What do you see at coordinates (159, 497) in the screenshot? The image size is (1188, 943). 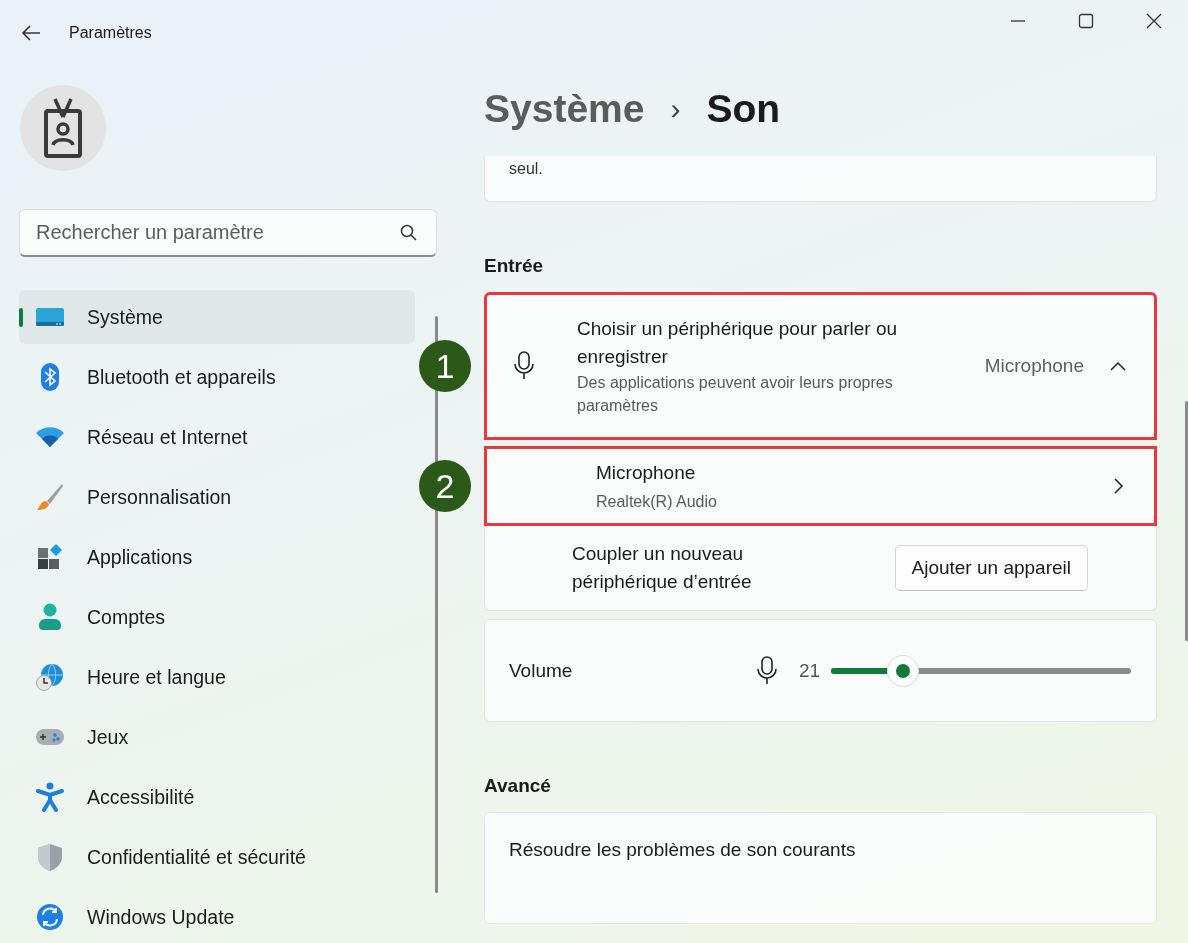 I see `nav-item-label: Personnalisation` at bounding box center [159, 497].